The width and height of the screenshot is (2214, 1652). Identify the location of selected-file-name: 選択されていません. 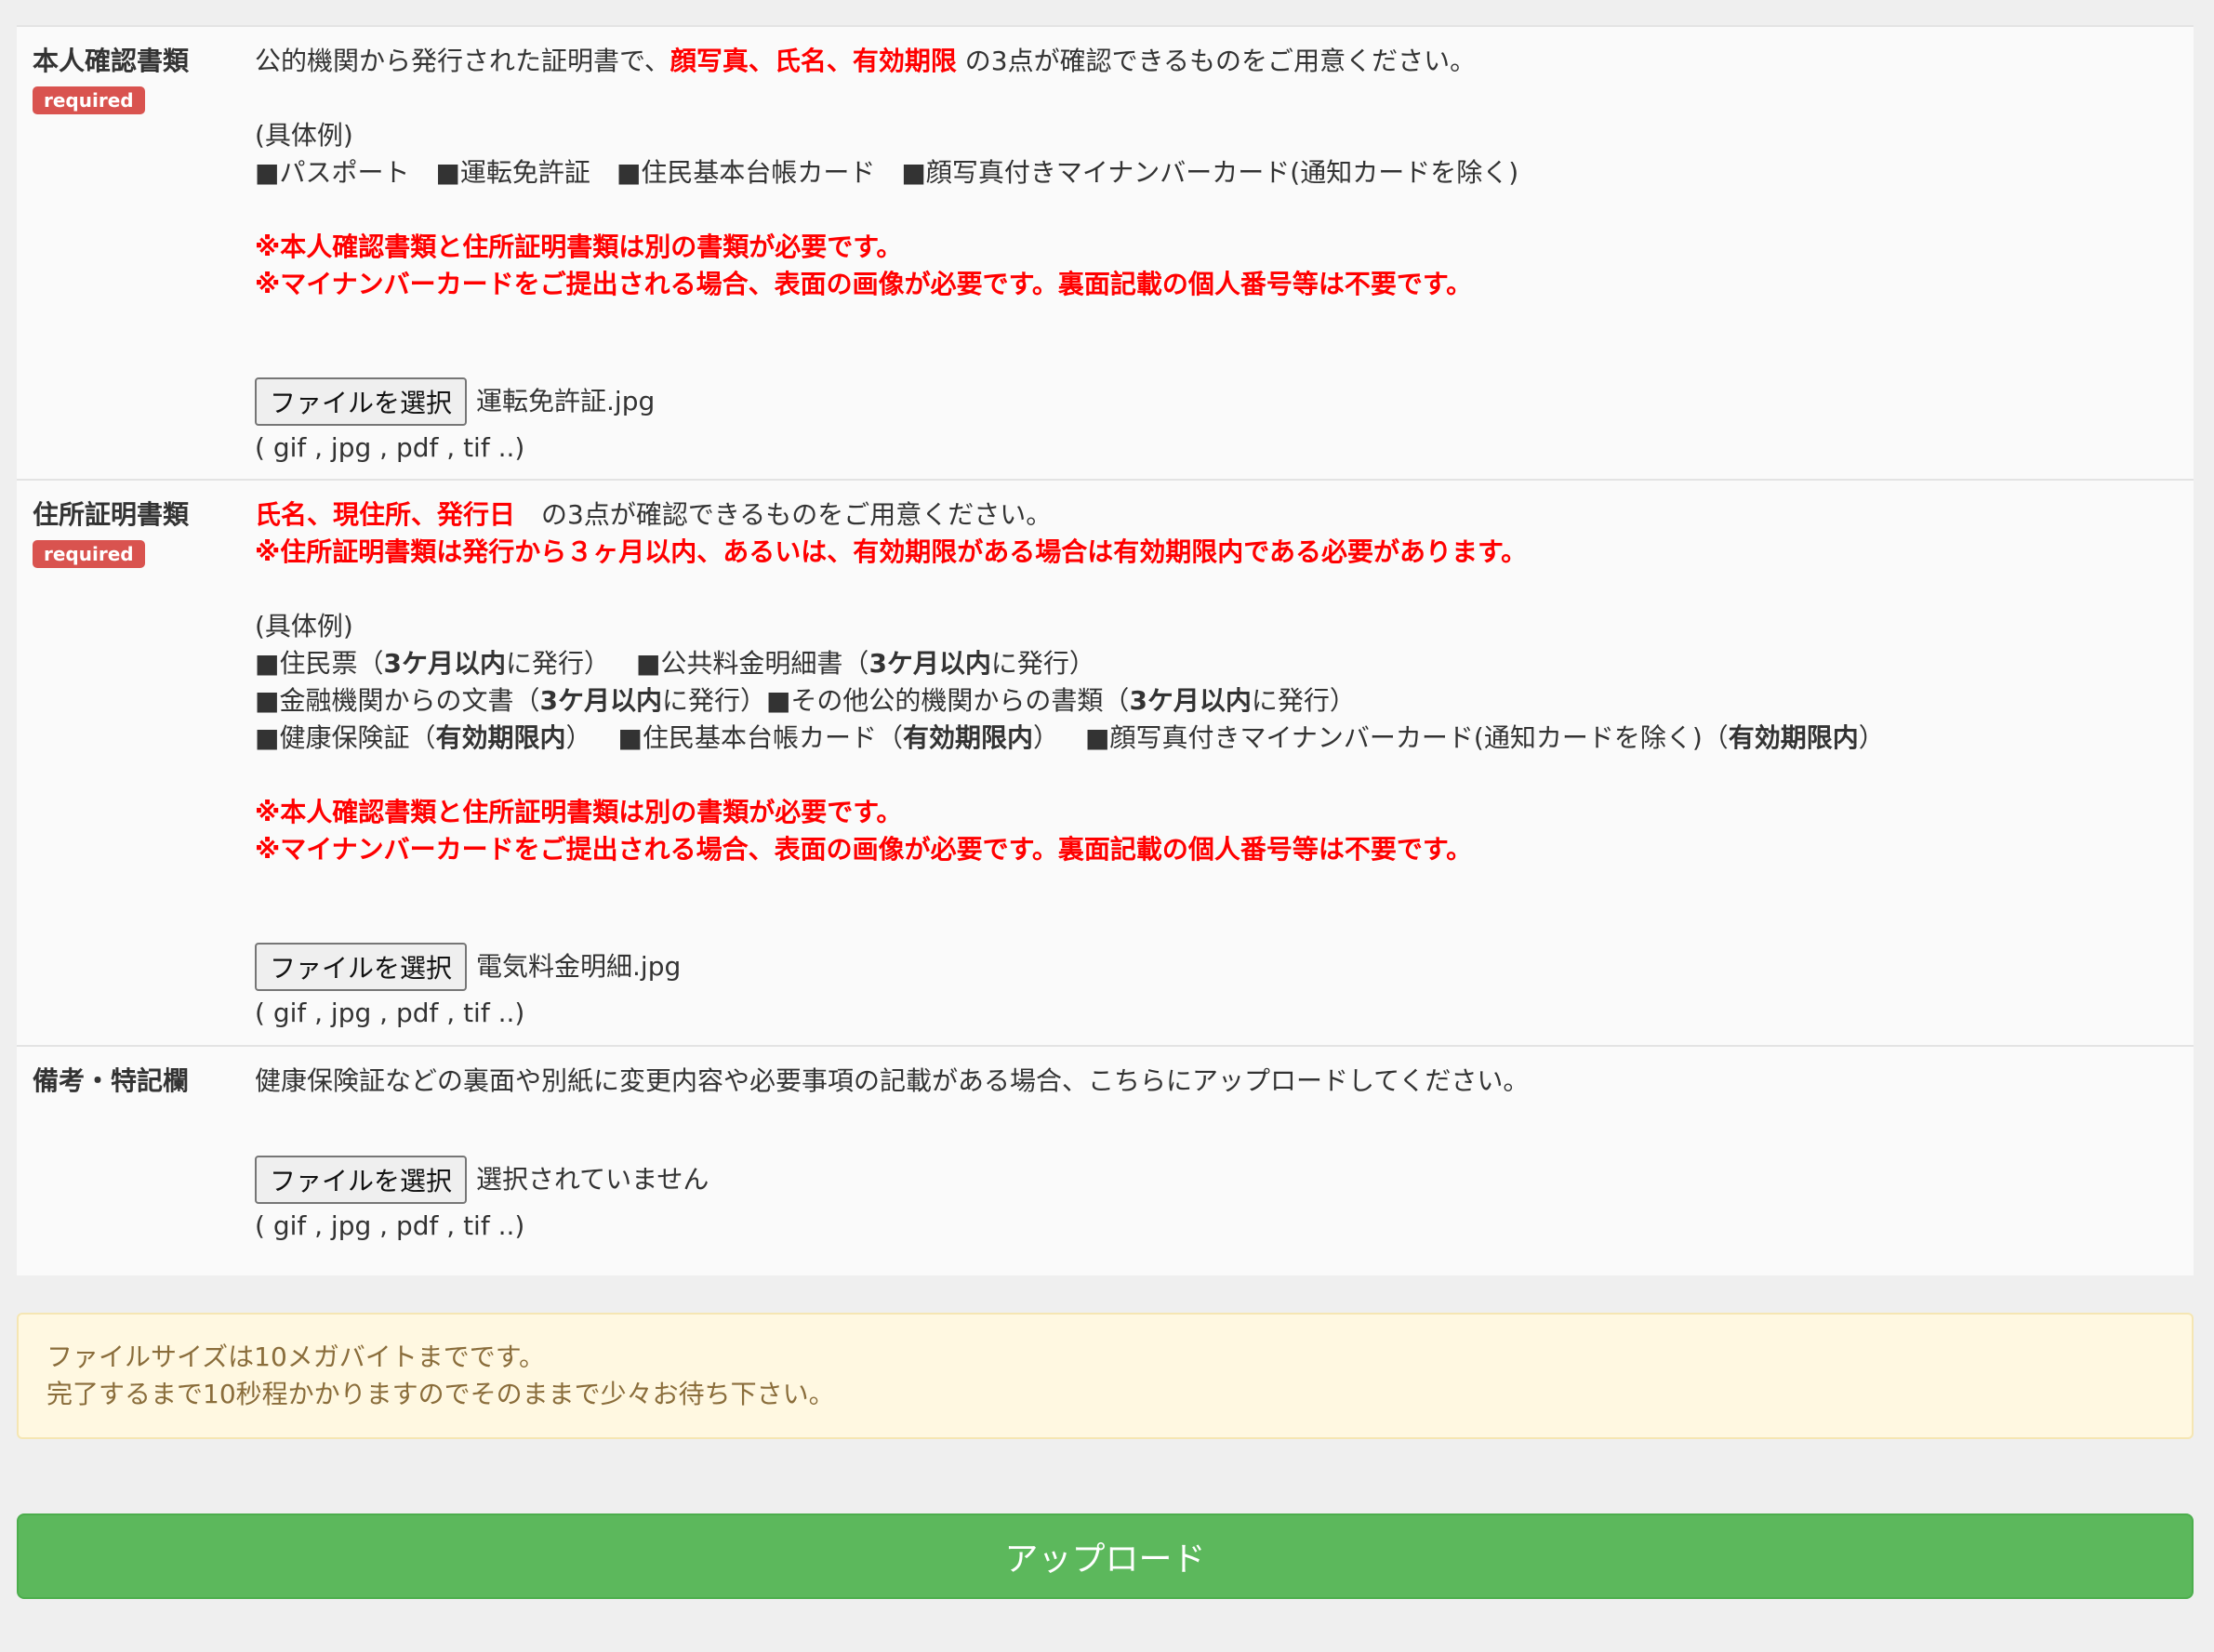
(592, 1179).